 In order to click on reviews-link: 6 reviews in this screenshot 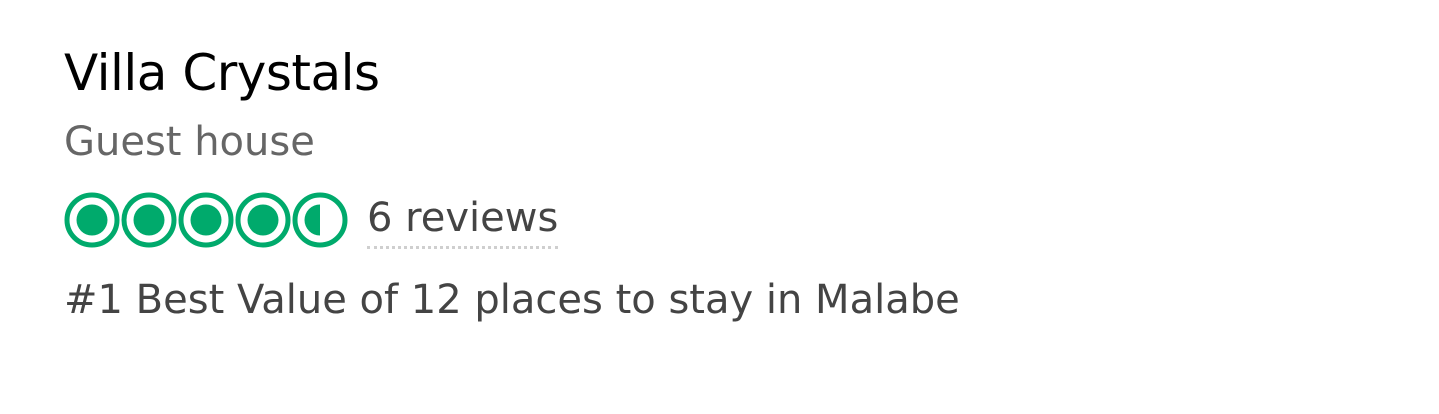, I will do `click(463, 220)`.